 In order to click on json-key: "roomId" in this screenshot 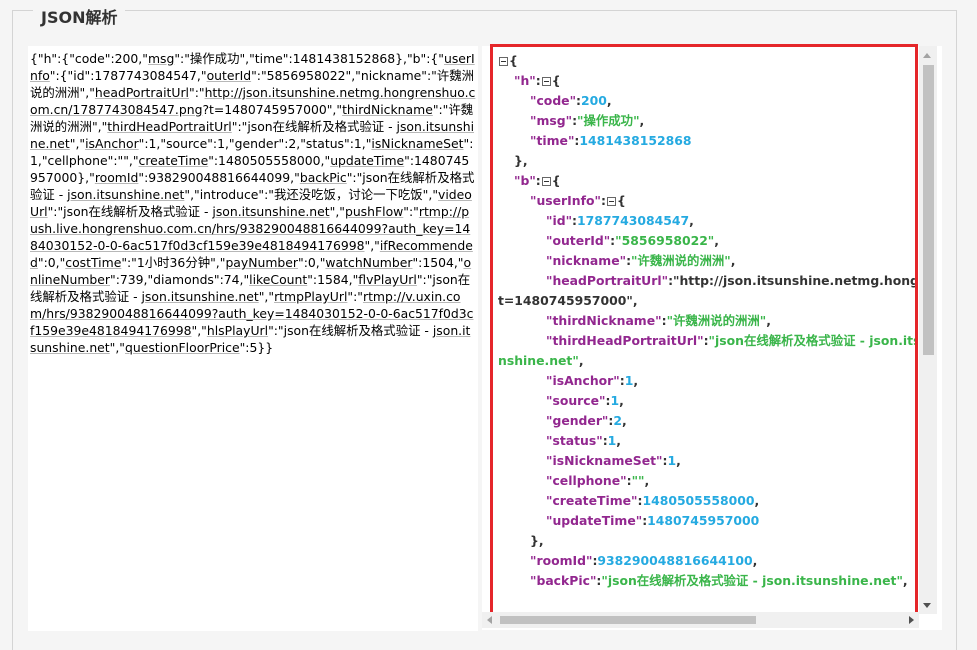, I will do `click(561, 560)`.